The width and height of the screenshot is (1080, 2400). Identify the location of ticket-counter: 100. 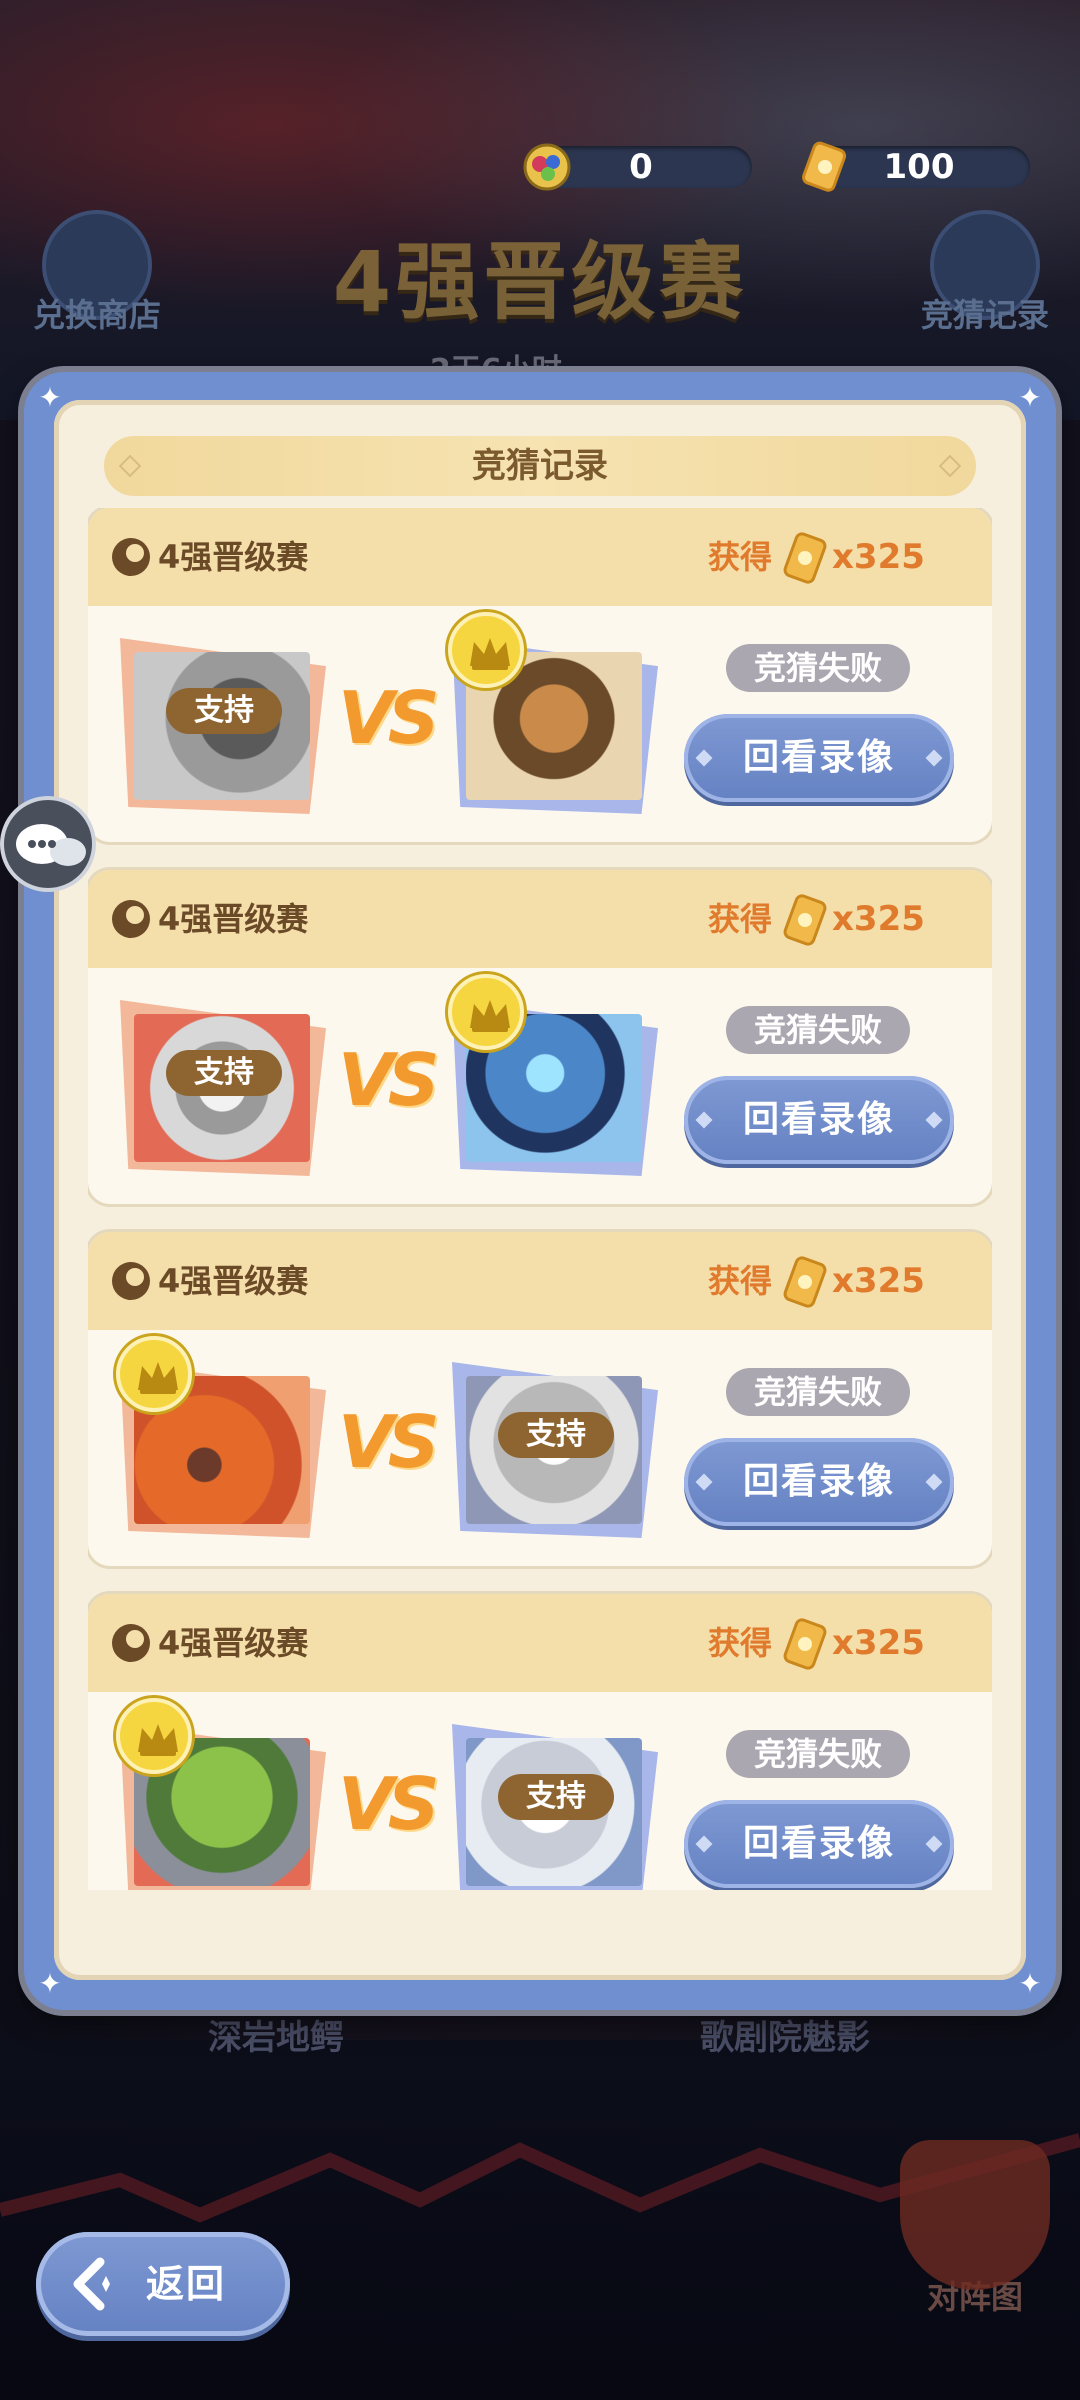
(916, 166).